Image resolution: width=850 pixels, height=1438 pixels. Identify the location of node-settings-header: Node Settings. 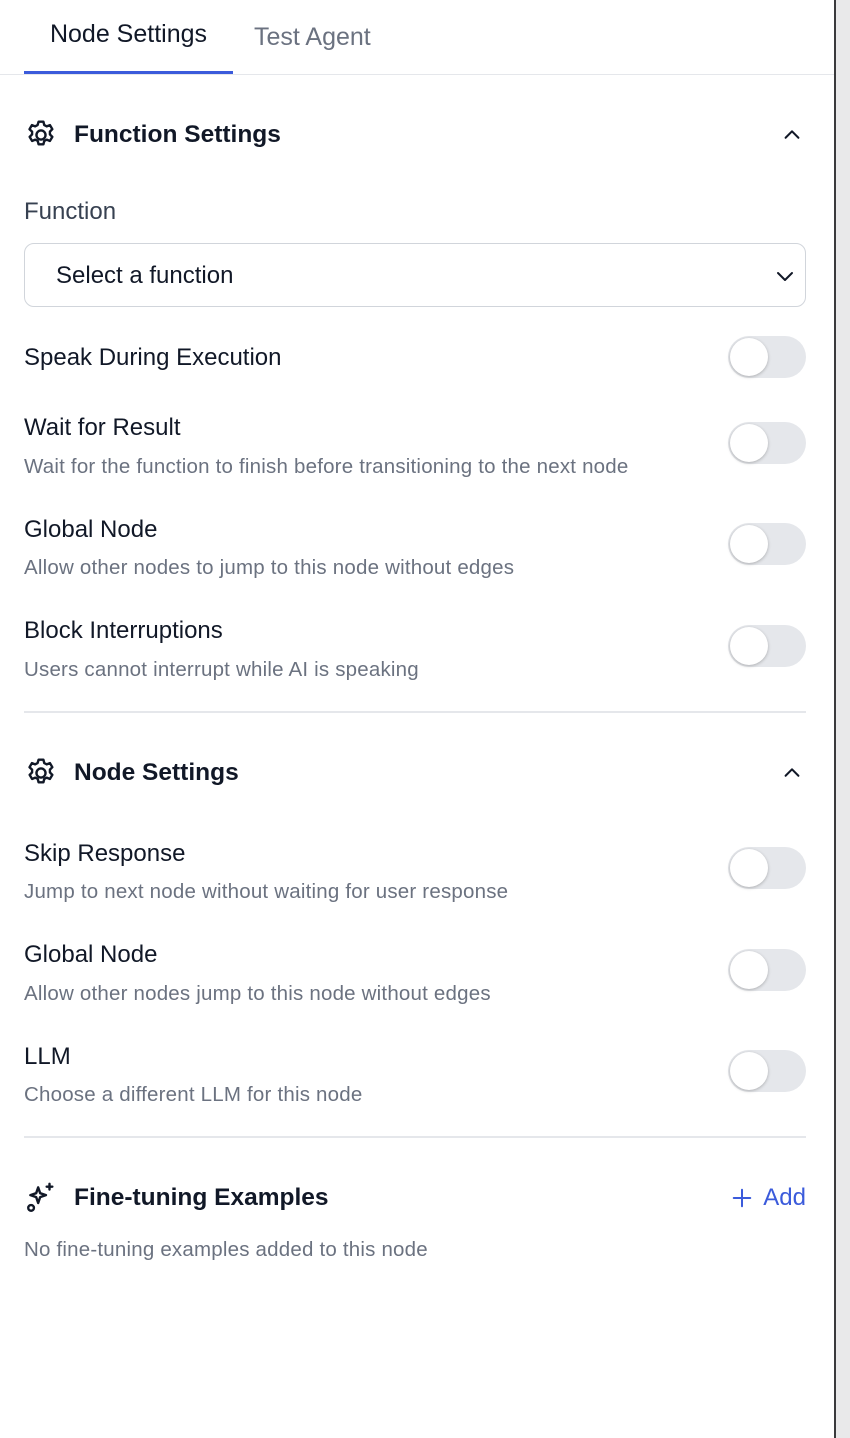
(415, 773).